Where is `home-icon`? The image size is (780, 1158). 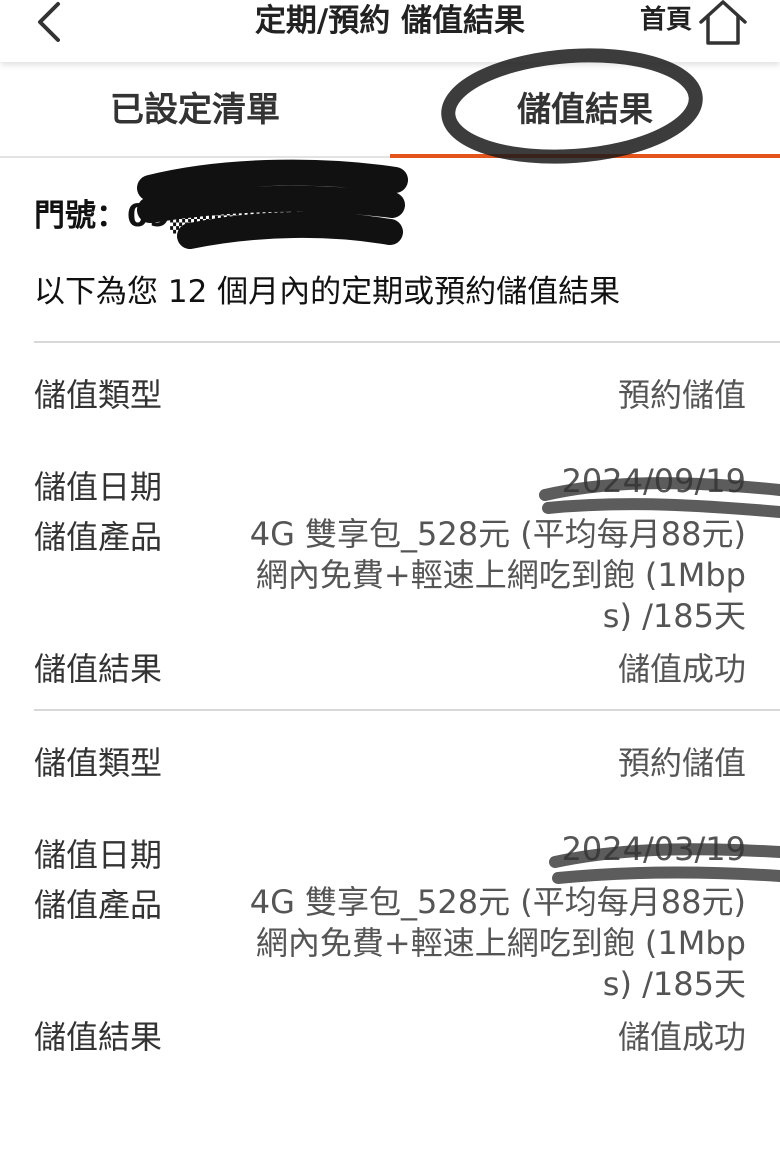
home-icon is located at coordinates (723, 22).